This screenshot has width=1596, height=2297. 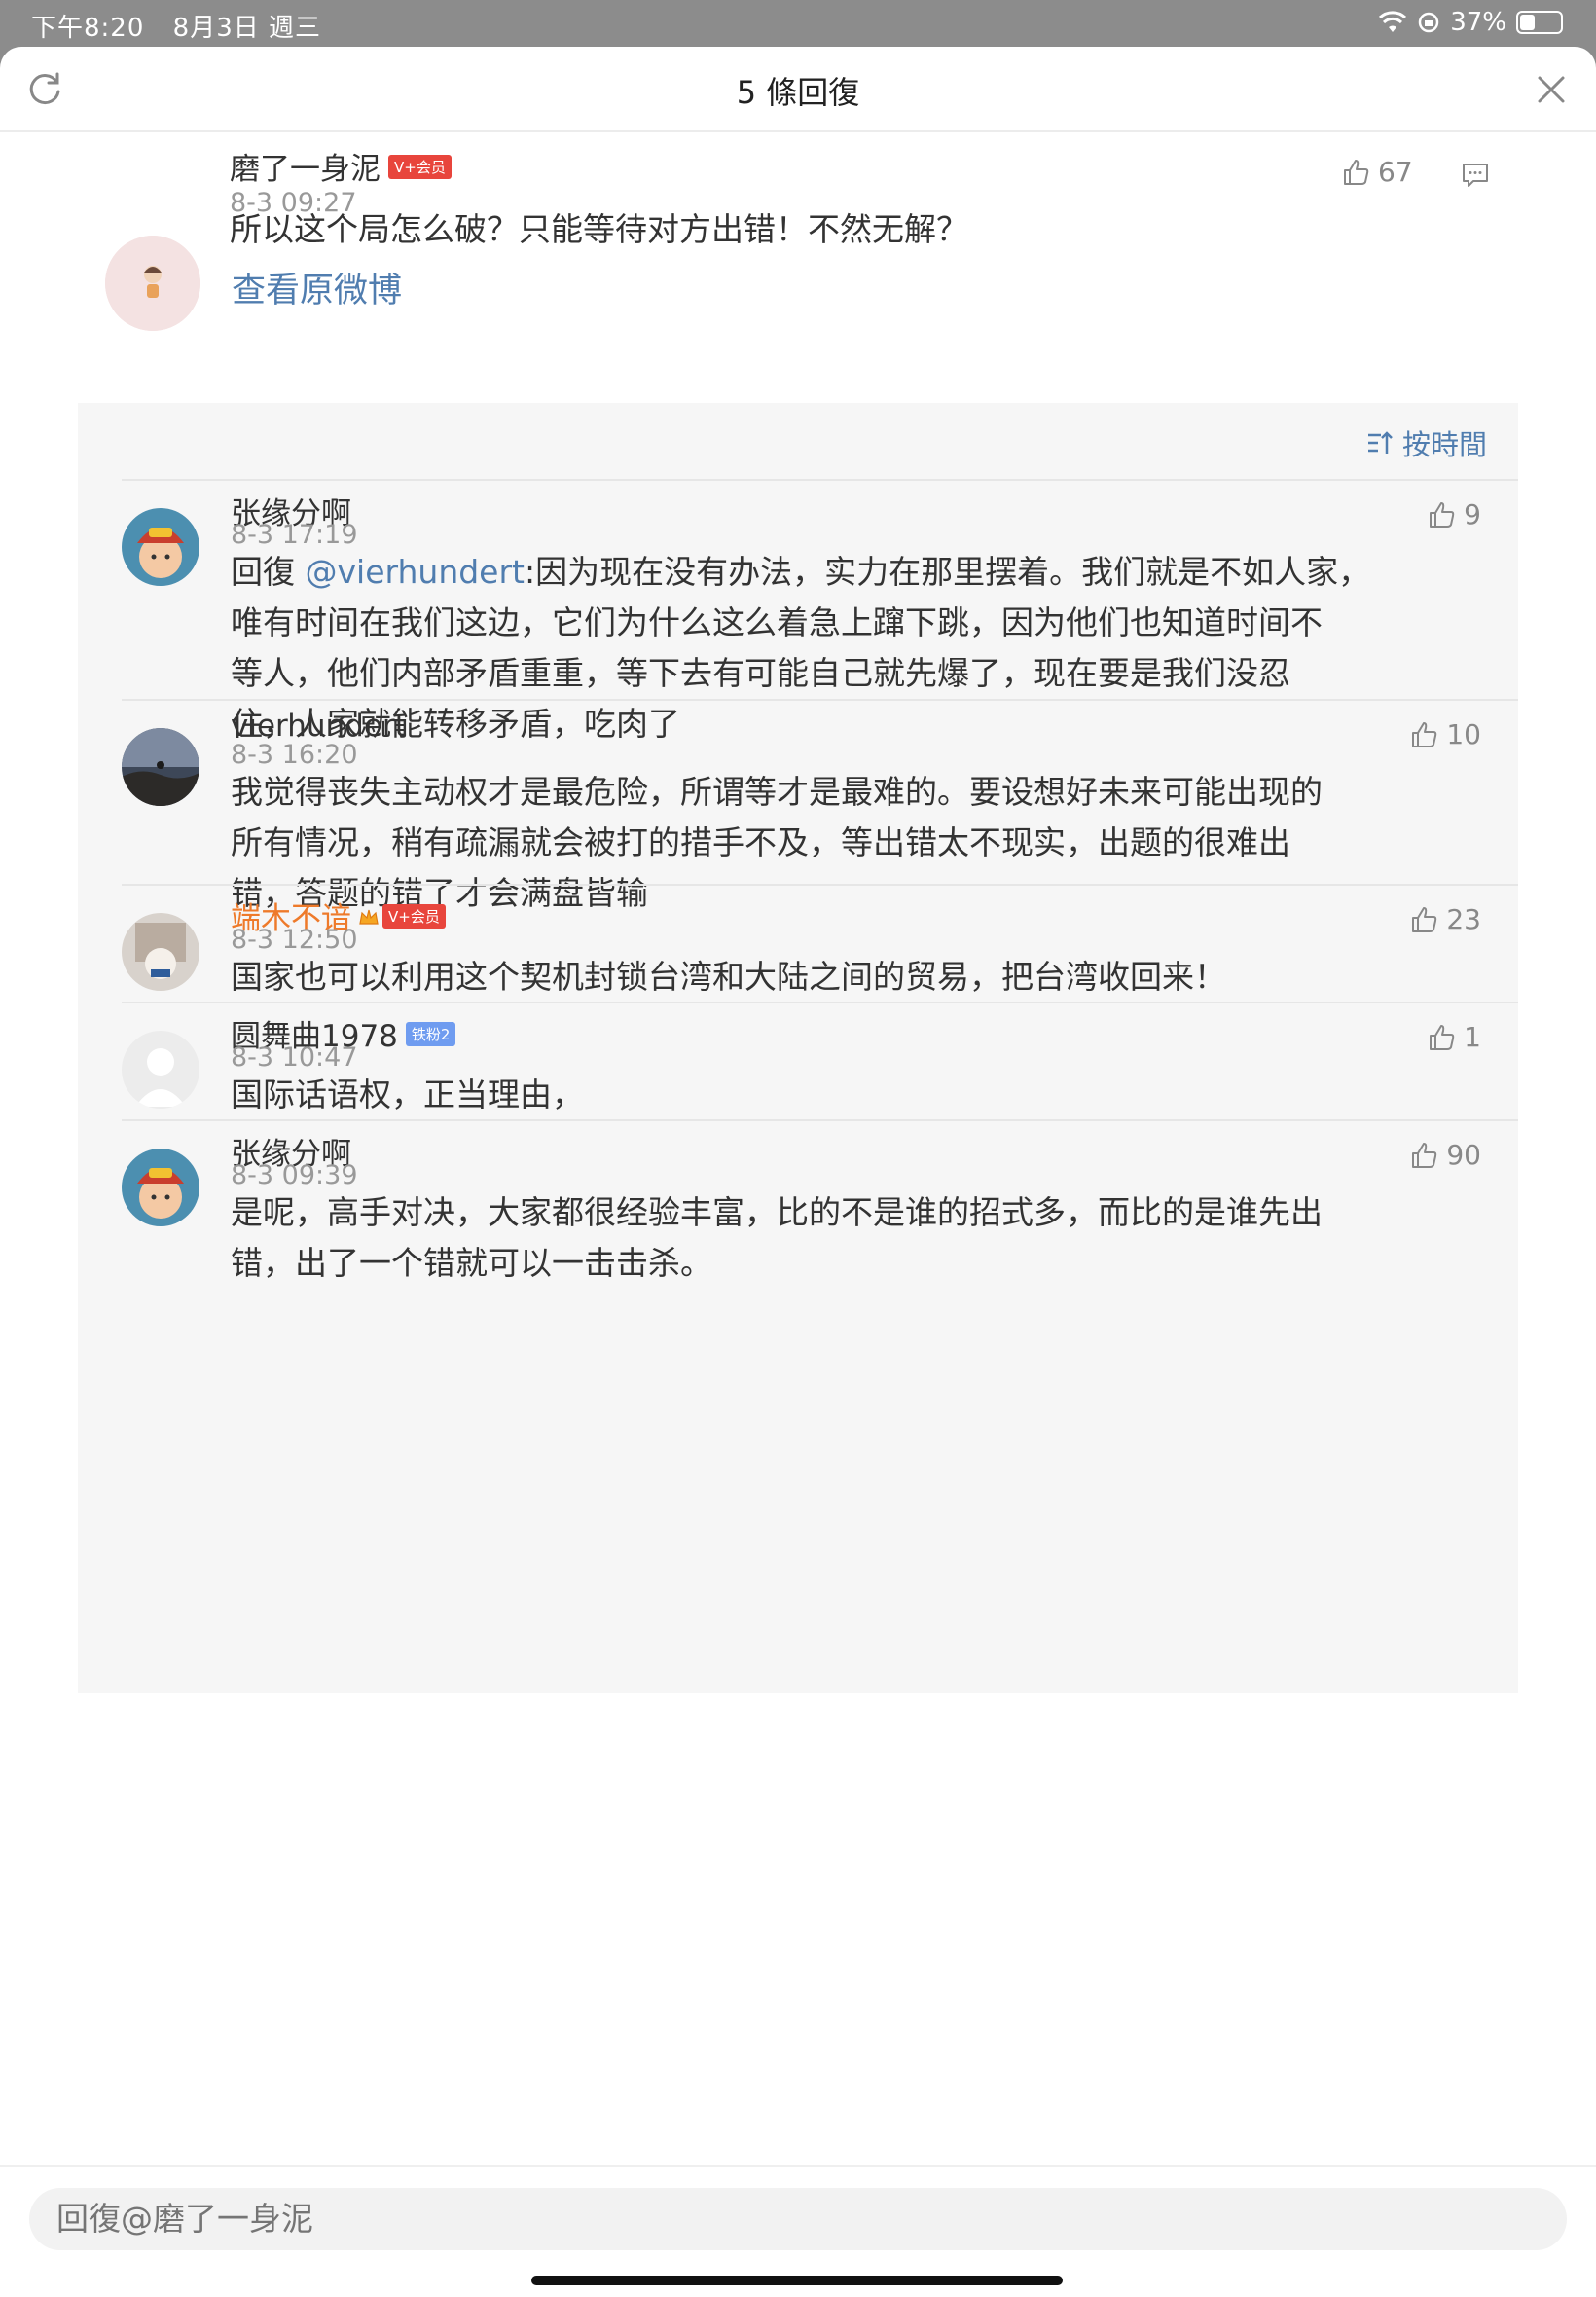 What do you see at coordinates (1464, 919) in the screenshot?
I see `like-count: 23` at bounding box center [1464, 919].